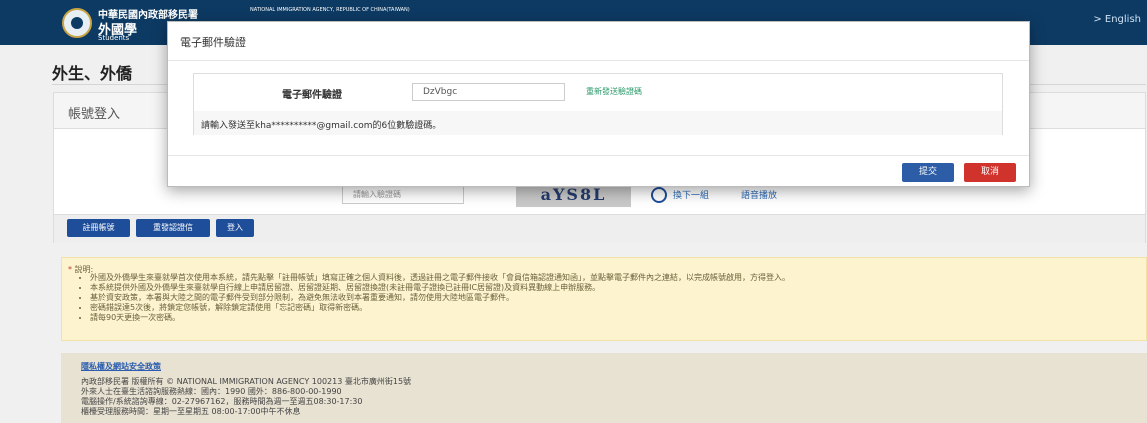  I want to click on resend-code-link: 重新發送驗證碼, so click(614, 91).